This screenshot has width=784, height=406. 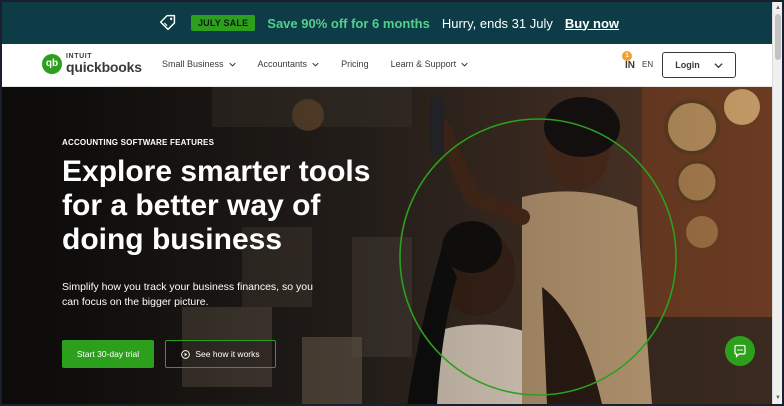 I want to click on nav-item-label: Accountants, so click(x=282, y=64).